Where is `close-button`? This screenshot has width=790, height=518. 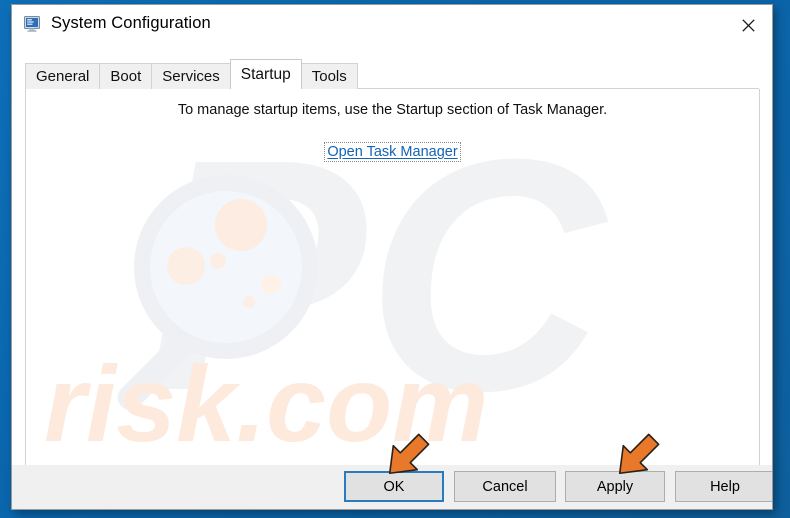
close-button is located at coordinates (748, 25).